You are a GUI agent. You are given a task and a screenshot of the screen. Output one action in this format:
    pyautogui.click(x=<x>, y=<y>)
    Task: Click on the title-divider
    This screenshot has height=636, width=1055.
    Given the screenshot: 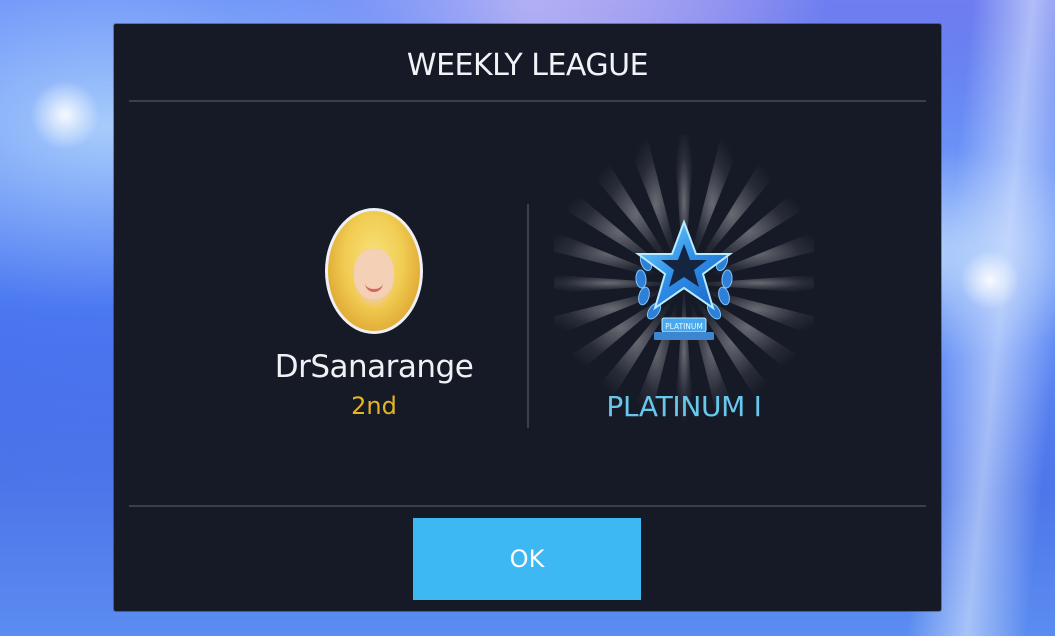 What is the action you would take?
    pyautogui.click(x=527, y=101)
    